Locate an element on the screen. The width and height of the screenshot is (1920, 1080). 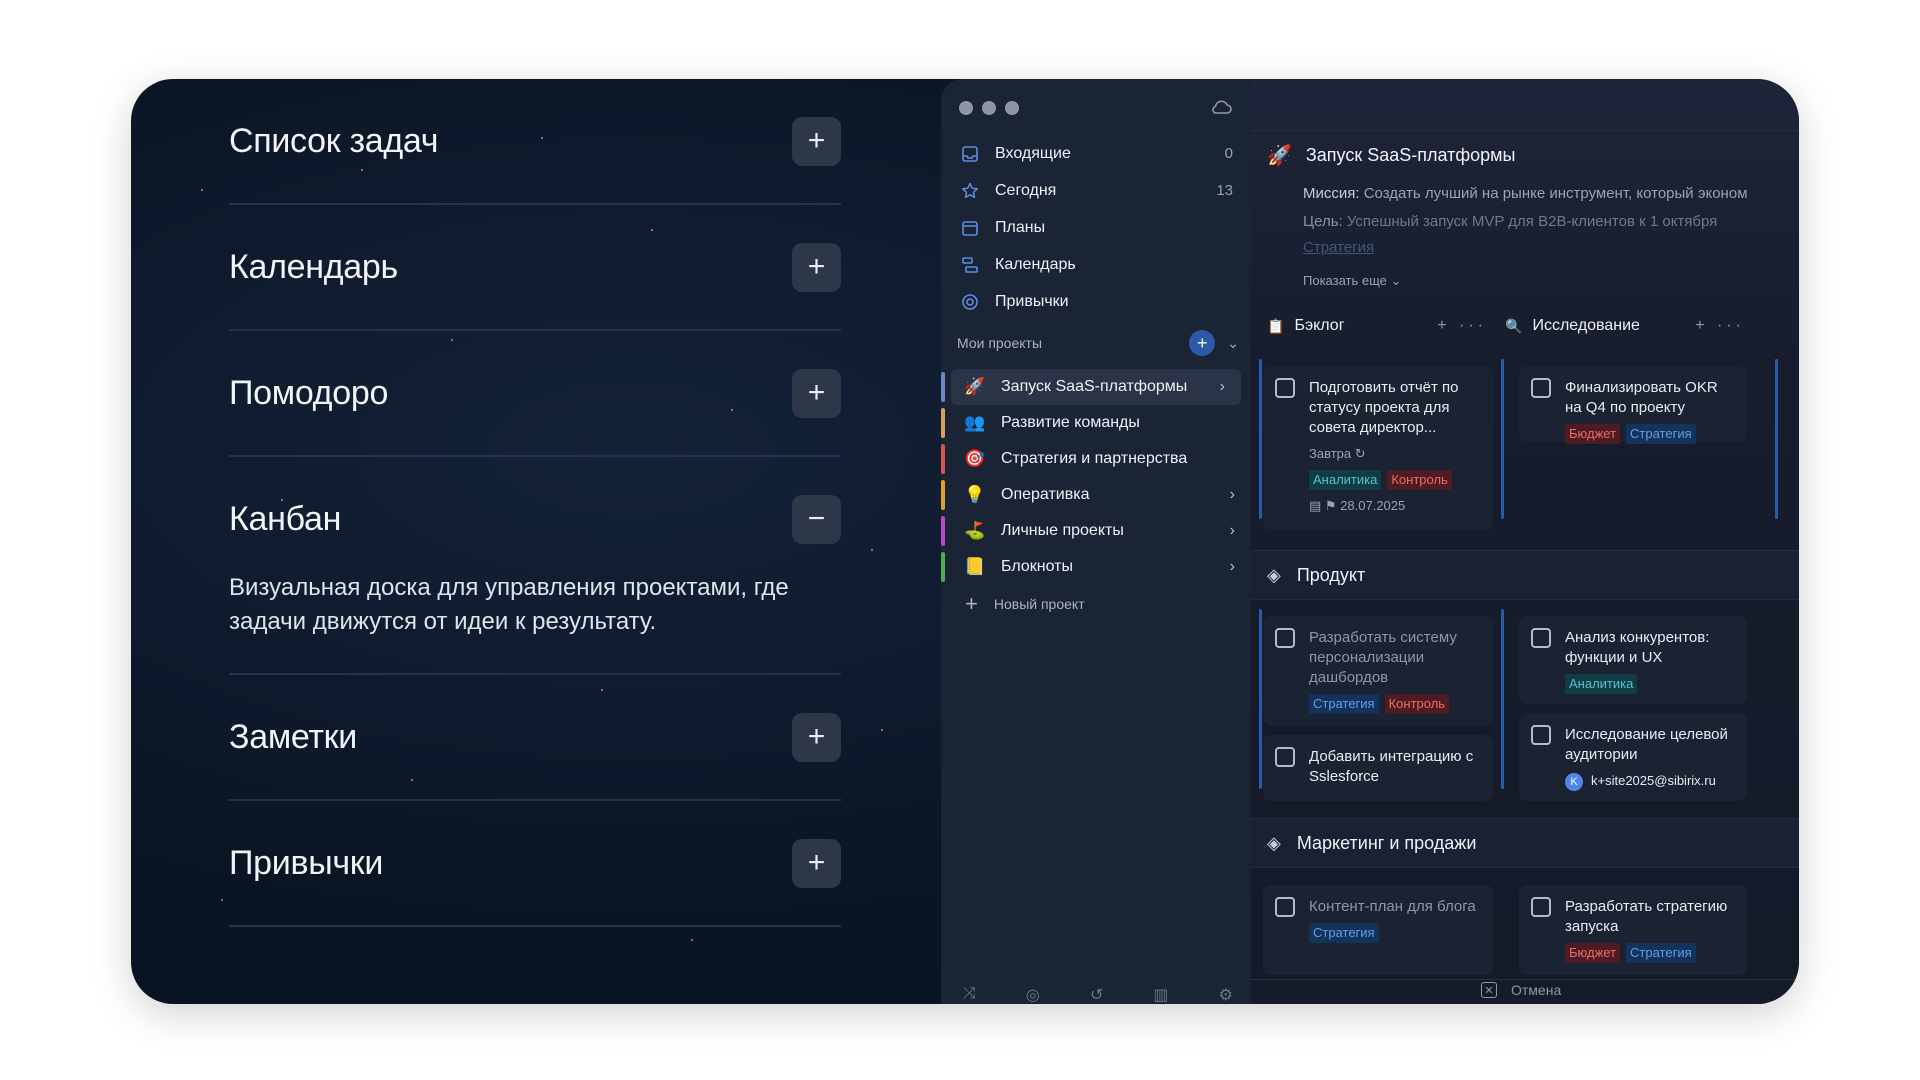
project-item-strategy: 🎯 Стратегия и партнерства is located at coordinates (1096, 459).